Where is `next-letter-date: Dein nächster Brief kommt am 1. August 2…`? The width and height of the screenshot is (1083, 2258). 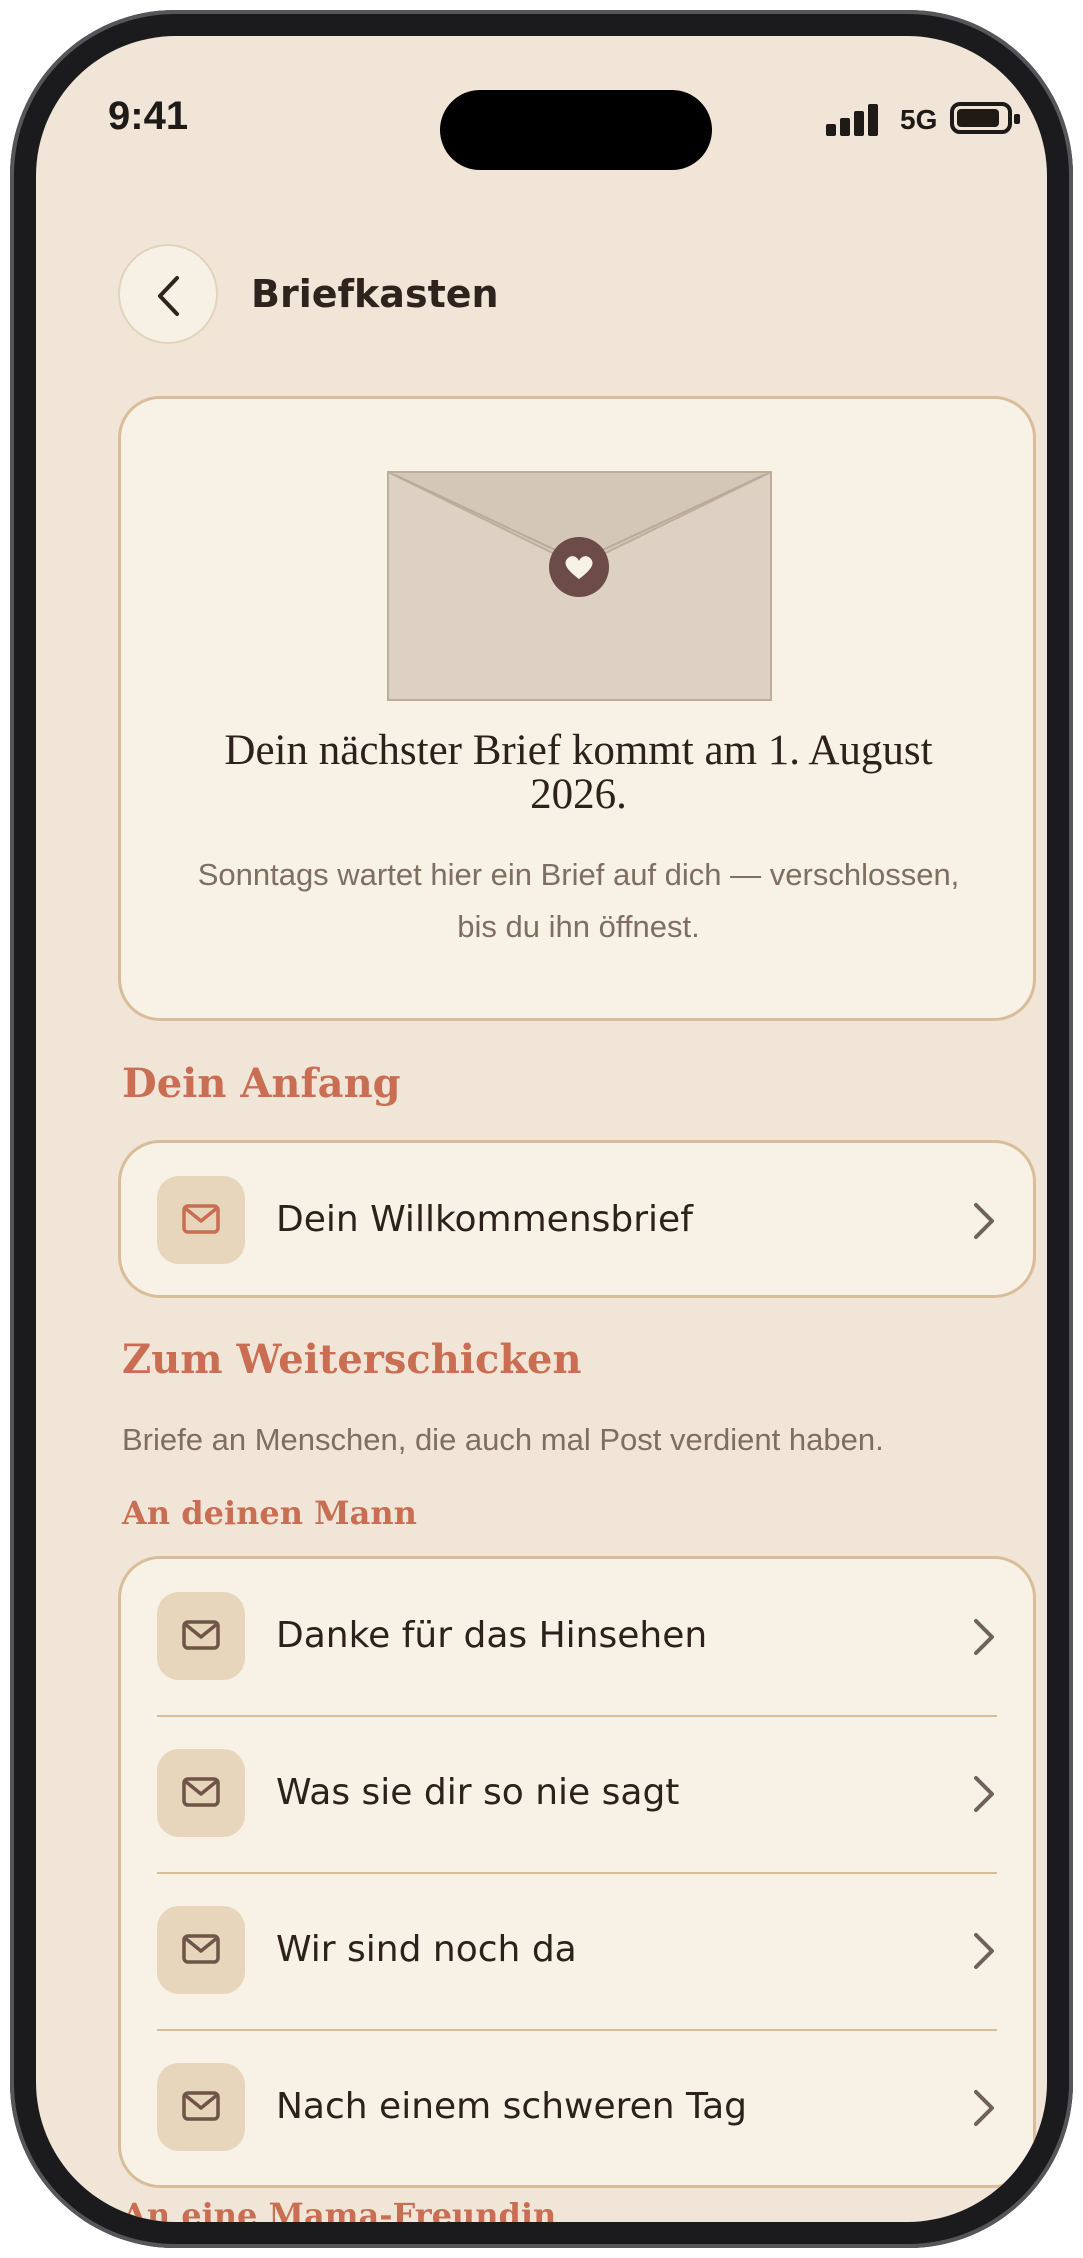 next-letter-date: Dein nächster Brief kommt am 1. August 2… is located at coordinates (578, 772).